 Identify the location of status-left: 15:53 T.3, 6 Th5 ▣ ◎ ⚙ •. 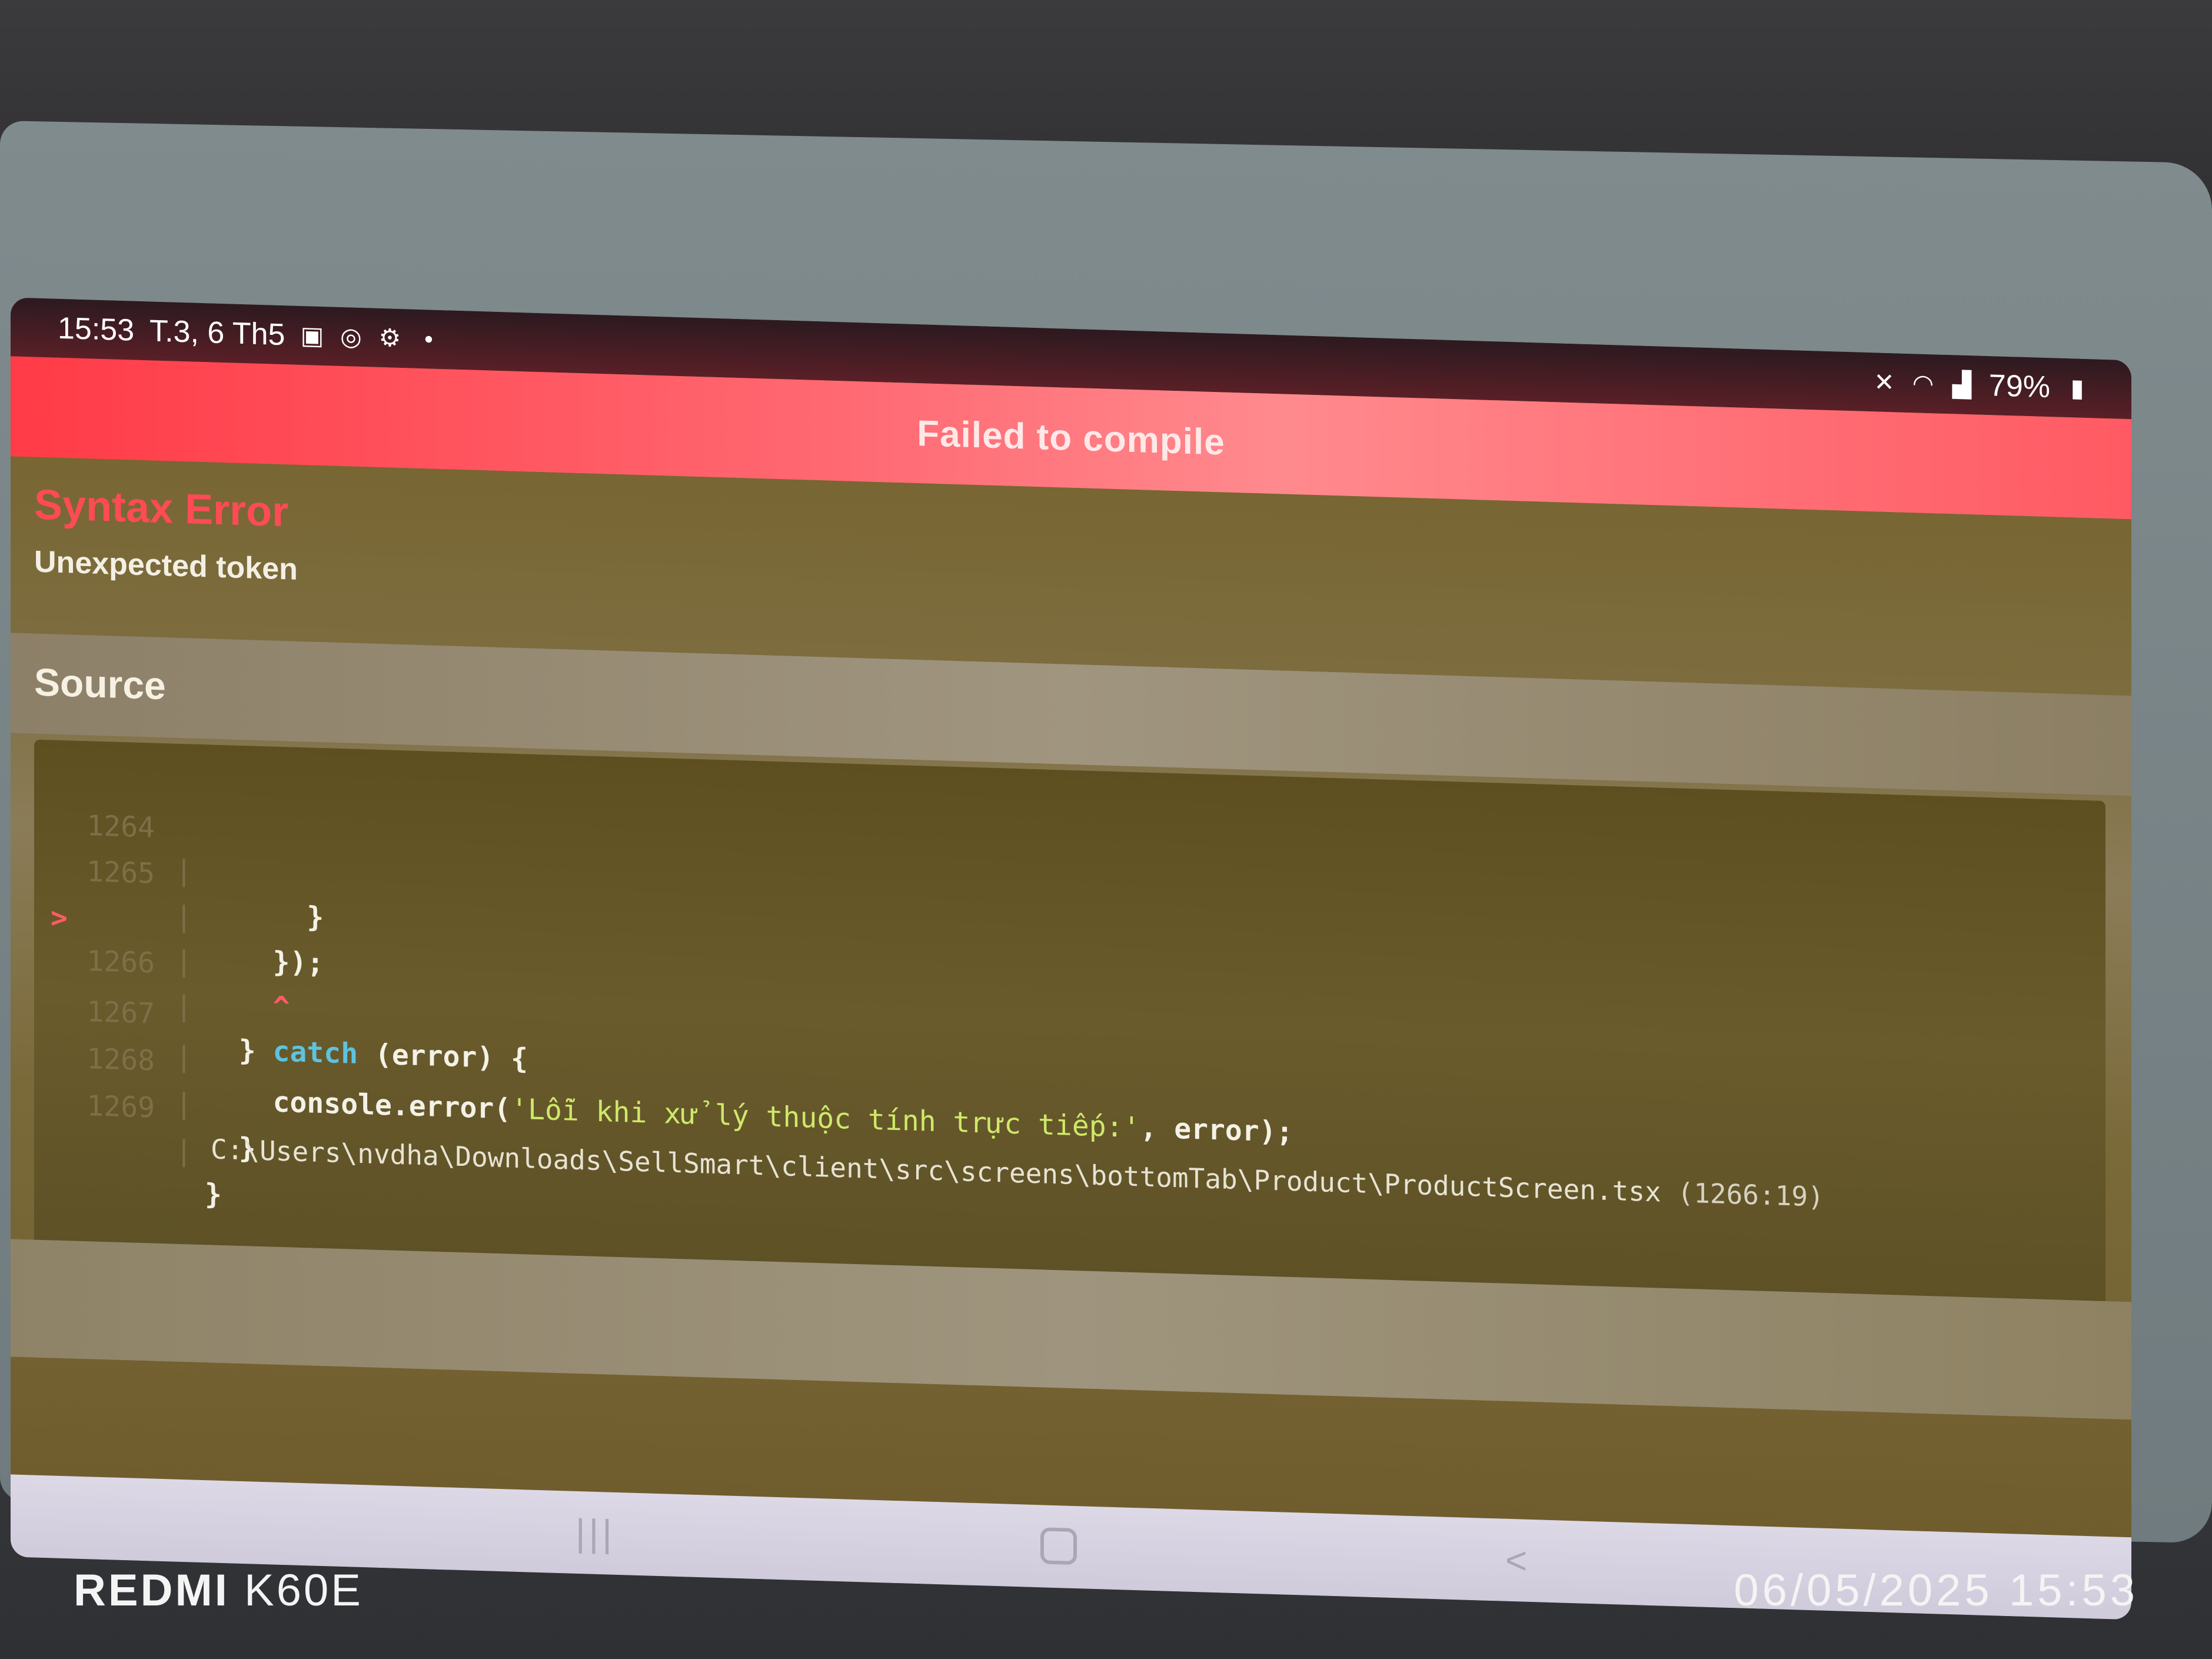
(249, 334).